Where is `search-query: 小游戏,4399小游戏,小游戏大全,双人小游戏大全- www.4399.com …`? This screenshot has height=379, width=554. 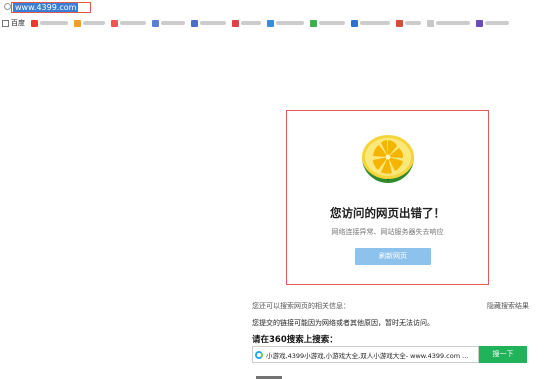 search-query: 小游戏,4399小游戏,小游戏大全,双人小游戏大全- www.4399.com … is located at coordinates (367, 355).